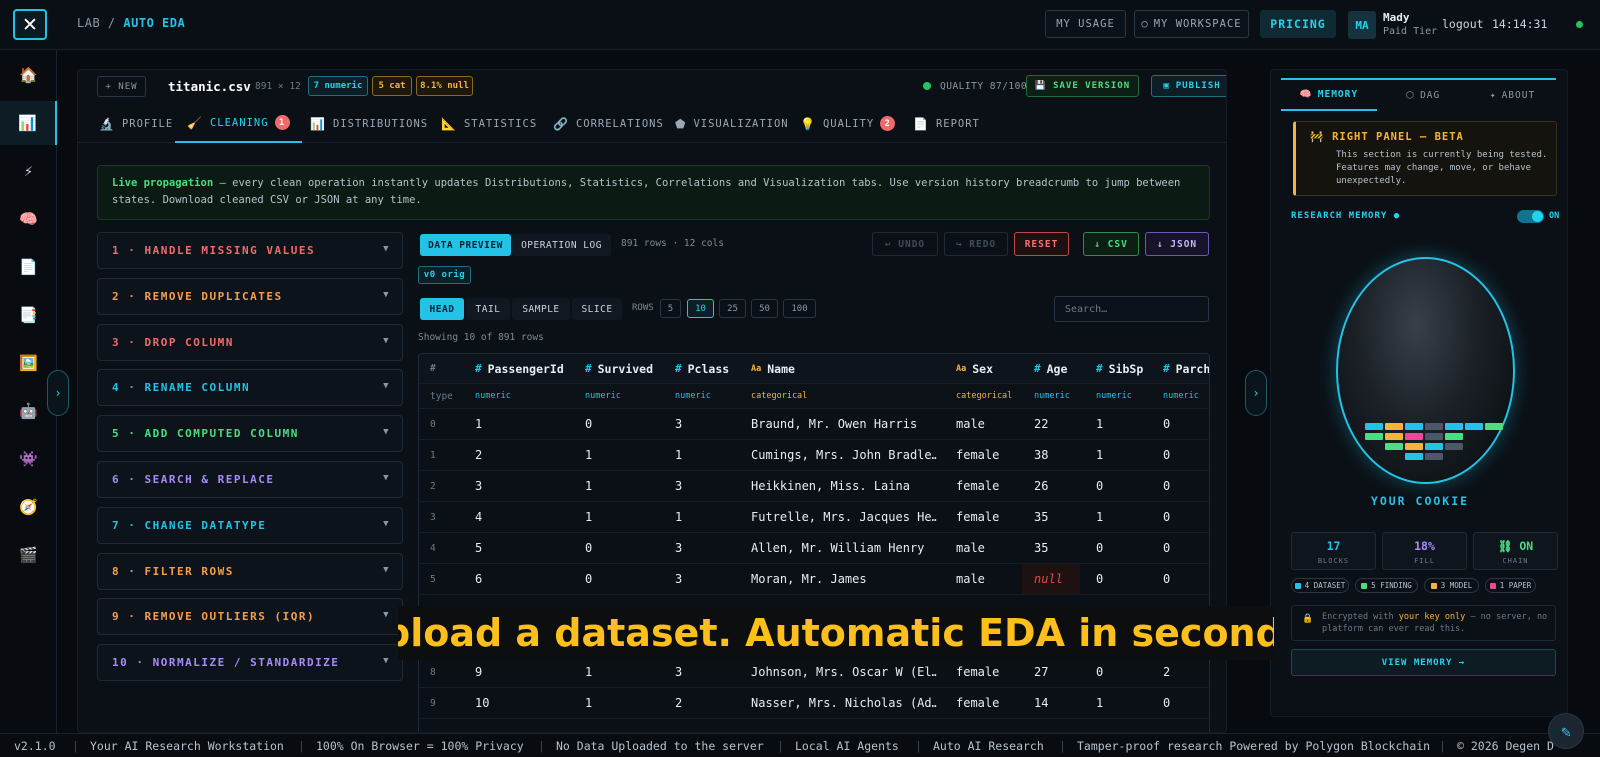 The image size is (1600, 757). I want to click on tab-quality: 💡 QUALITY 2, so click(848, 123).